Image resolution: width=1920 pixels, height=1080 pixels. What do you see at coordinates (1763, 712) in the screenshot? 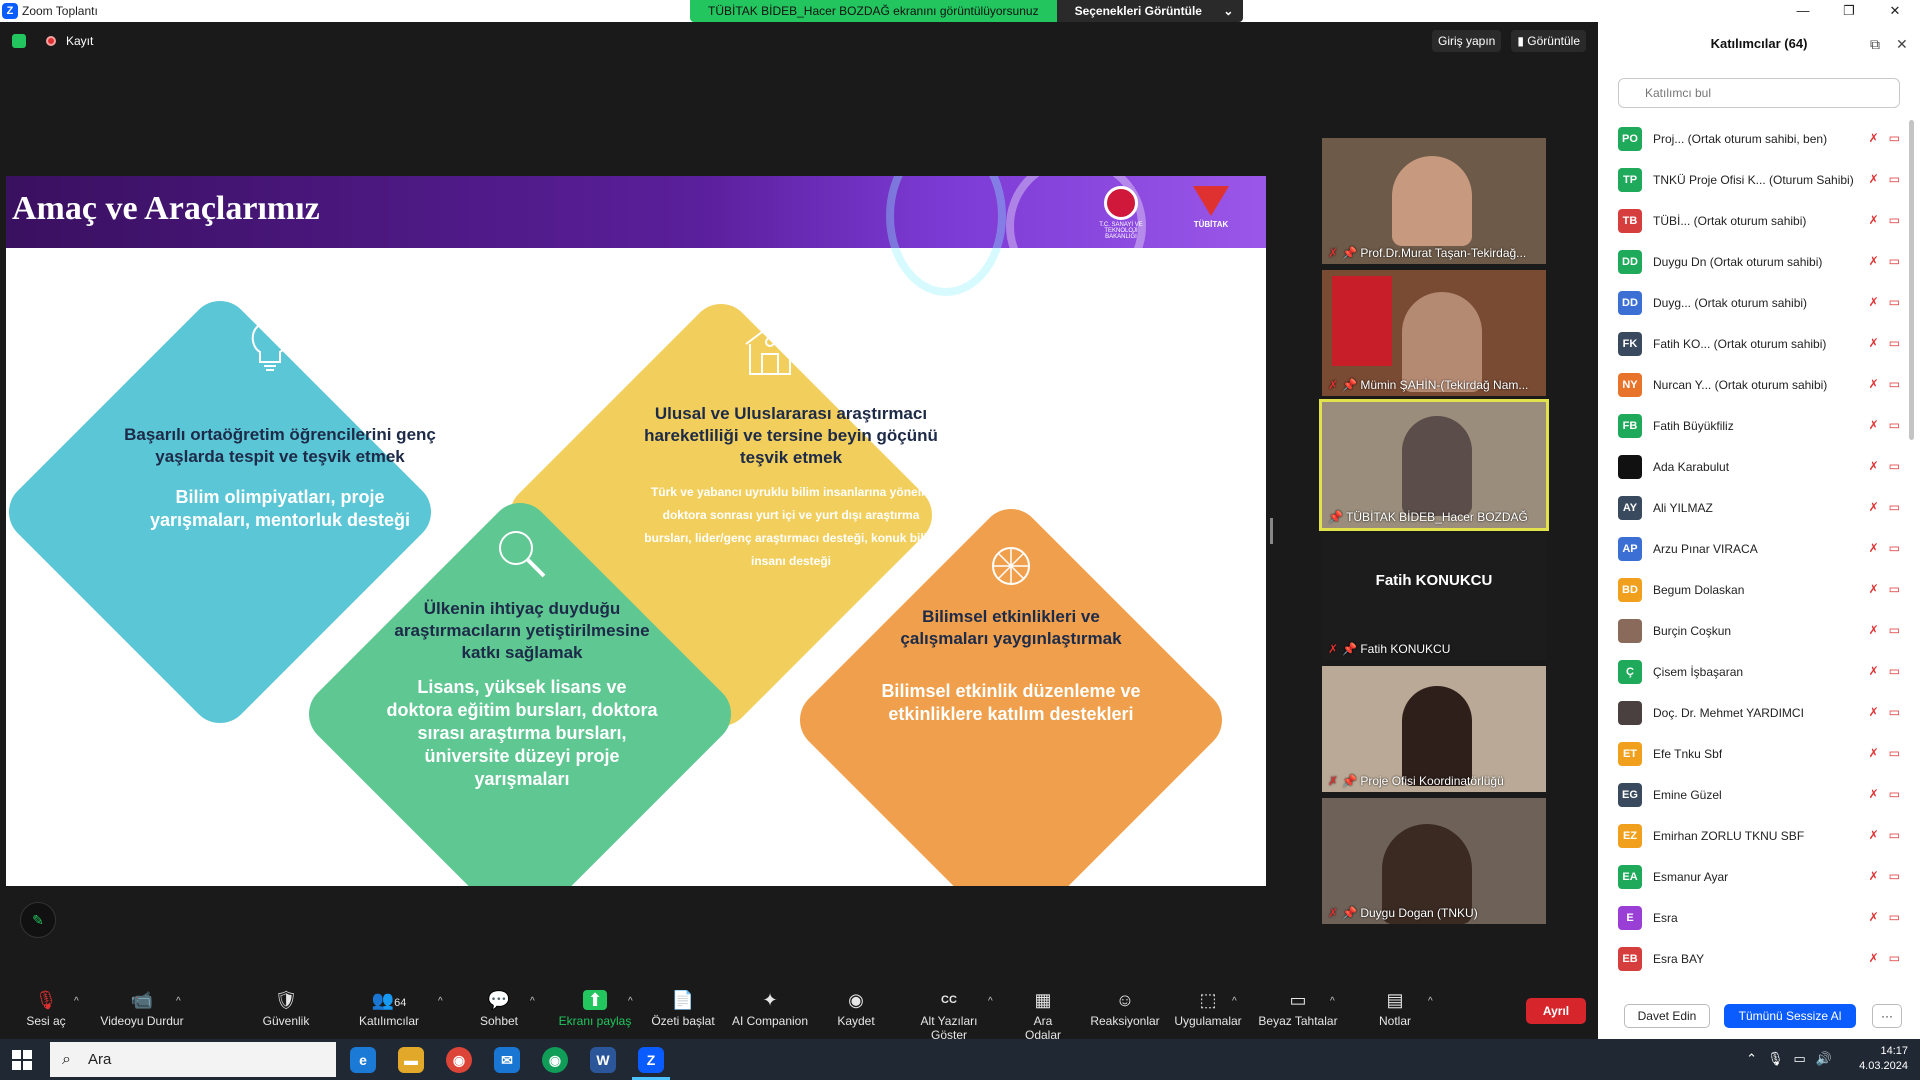
I see `participant-row: Doç. Dr. Mehmet YARDIMCI ✗ ▭` at bounding box center [1763, 712].